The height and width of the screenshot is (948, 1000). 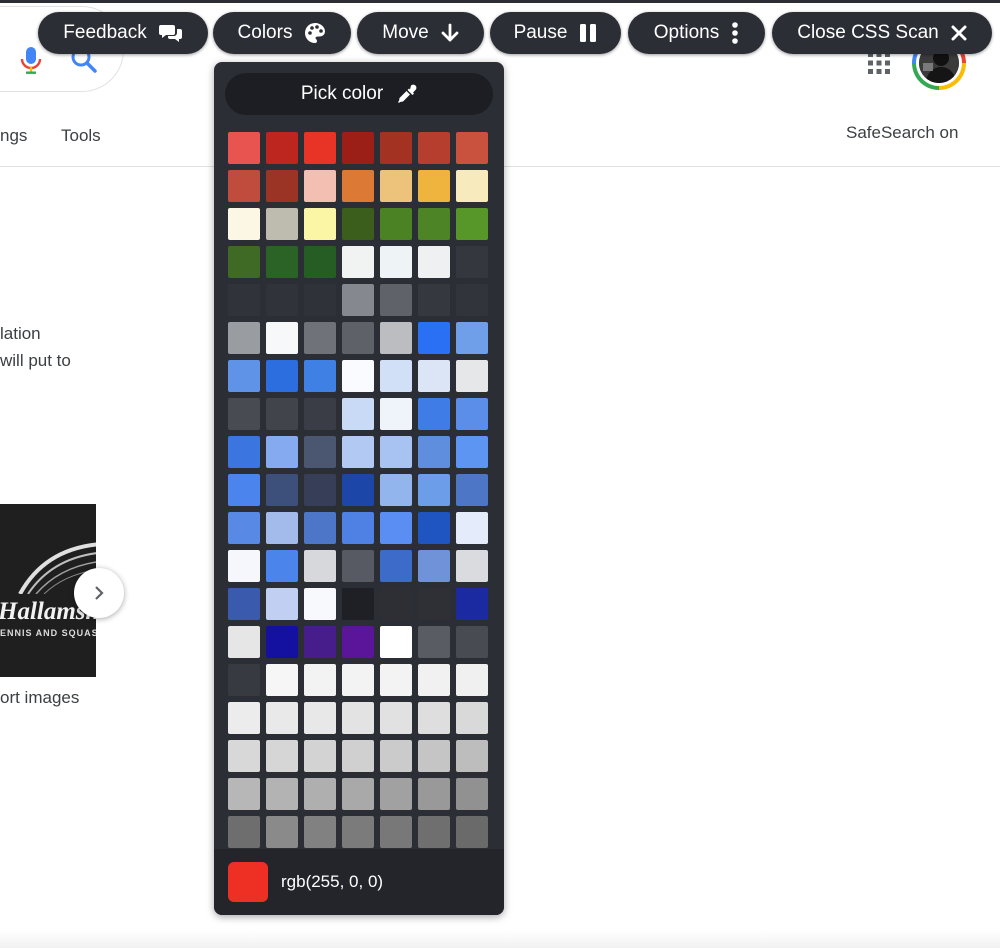 What do you see at coordinates (81, 136) in the screenshot?
I see `nav-tools-link: Tools` at bounding box center [81, 136].